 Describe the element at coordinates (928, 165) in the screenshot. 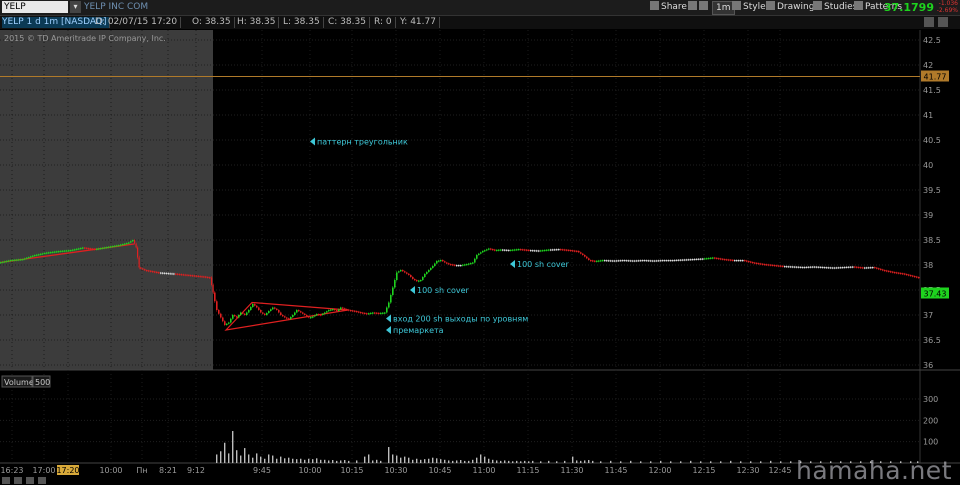

I see `y-tick-label: 40` at that location.